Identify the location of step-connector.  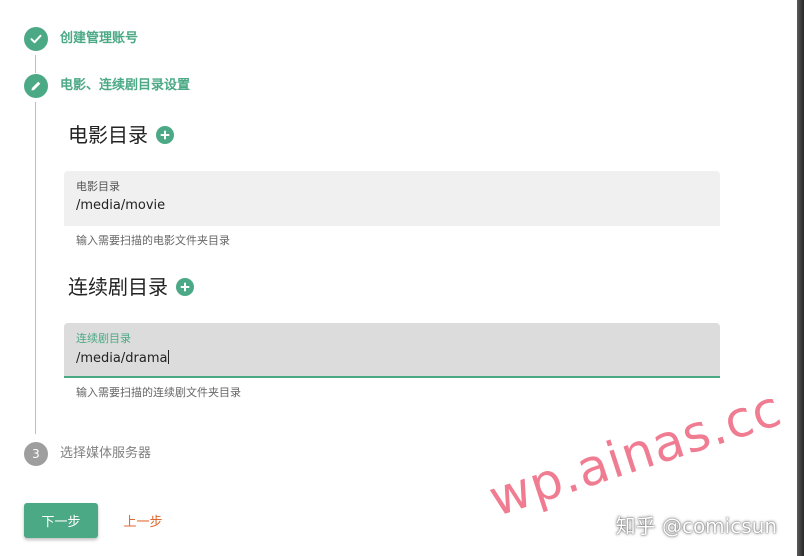
(35, 64).